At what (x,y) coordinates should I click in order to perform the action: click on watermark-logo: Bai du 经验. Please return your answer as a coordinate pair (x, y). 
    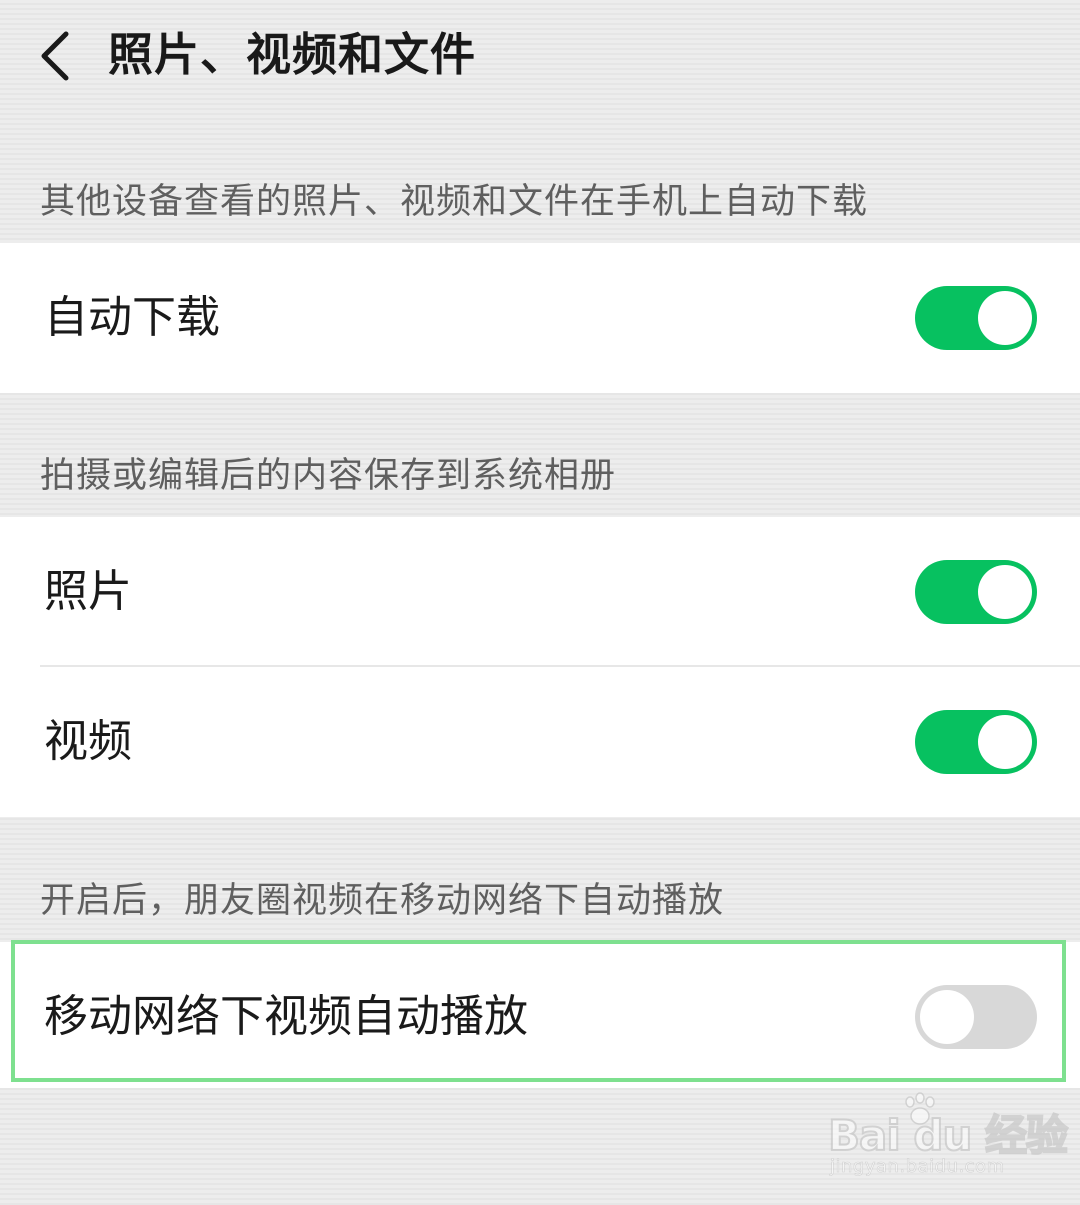
    Looking at the image, I should click on (948, 1135).